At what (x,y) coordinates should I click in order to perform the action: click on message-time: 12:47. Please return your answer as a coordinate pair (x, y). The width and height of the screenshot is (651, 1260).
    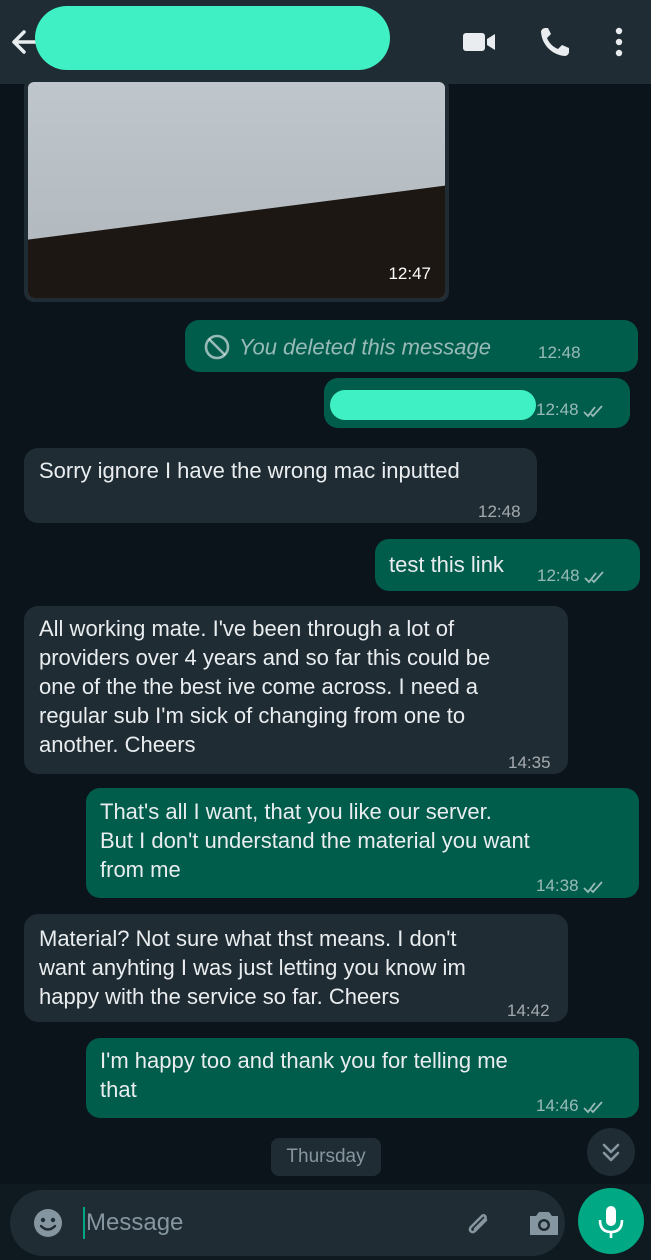
    Looking at the image, I should click on (409, 273).